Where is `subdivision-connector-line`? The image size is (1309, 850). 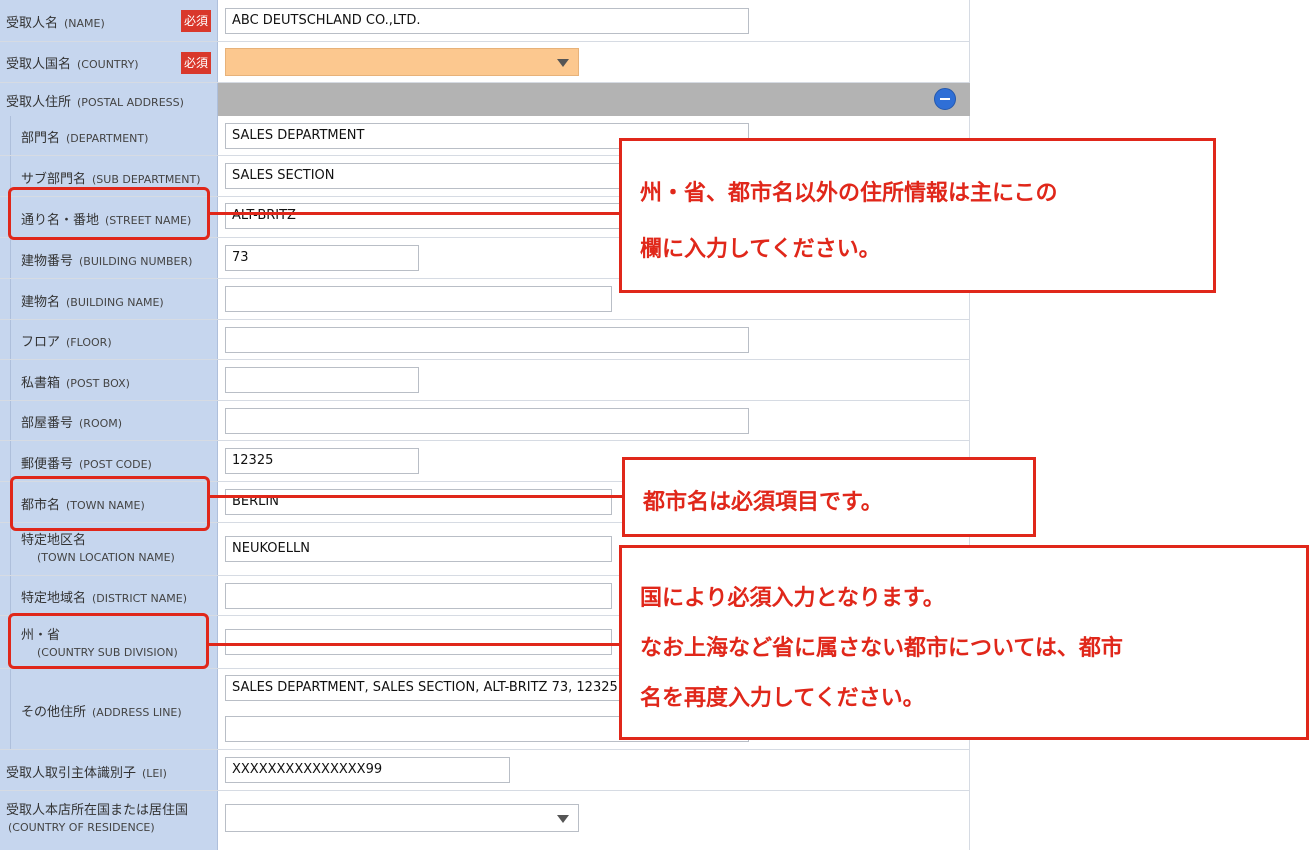
subdivision-connector-line is located at coordinates (415, 644).